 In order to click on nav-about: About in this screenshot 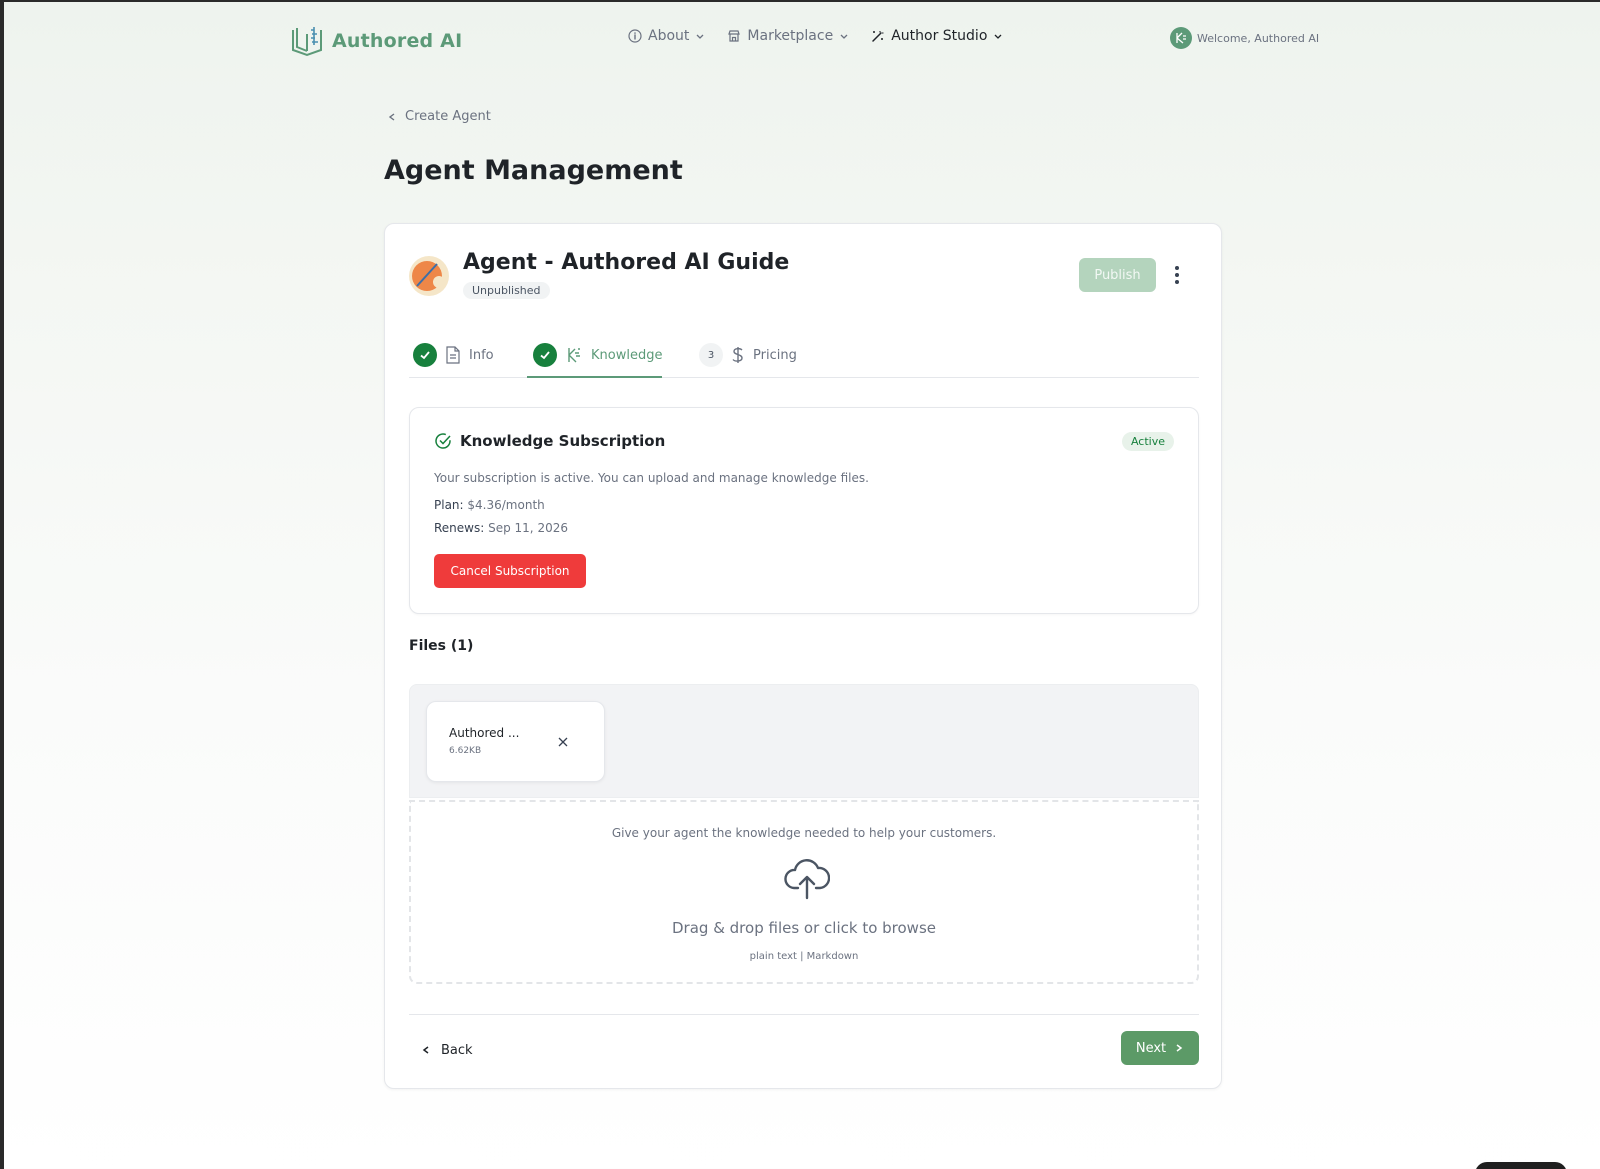, I will do `click(666, 36)`.